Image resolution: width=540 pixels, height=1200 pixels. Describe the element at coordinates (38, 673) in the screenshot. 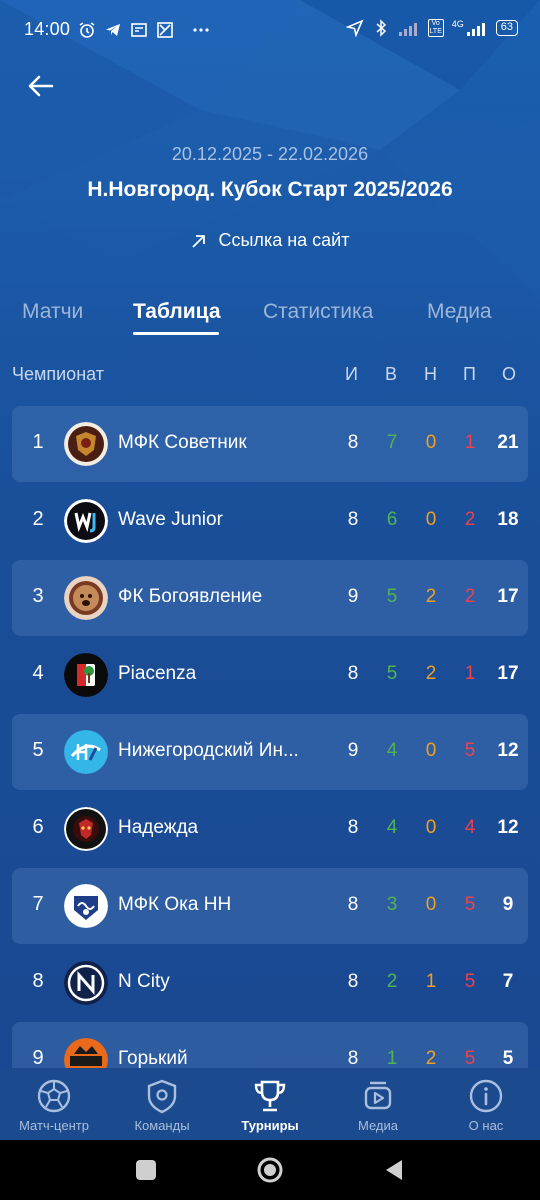

I see `rank: 4` at that location.